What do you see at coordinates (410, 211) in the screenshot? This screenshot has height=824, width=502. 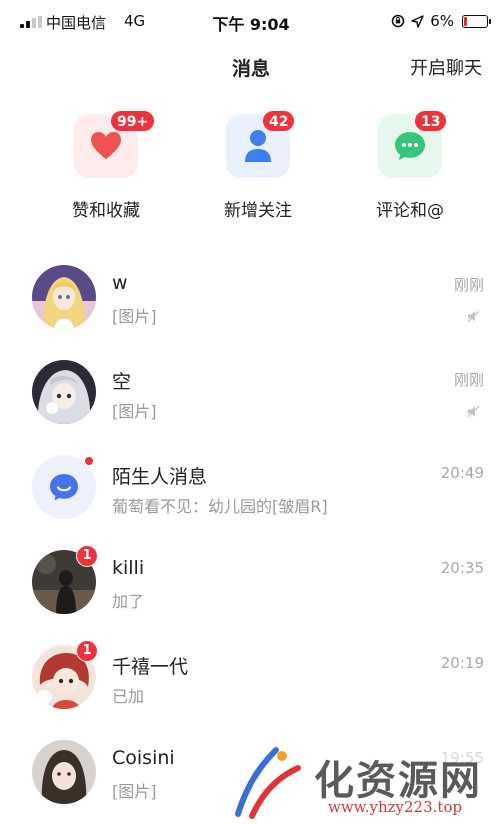 I see `comments-label: 评论和@` at bounding box center [410, 211].